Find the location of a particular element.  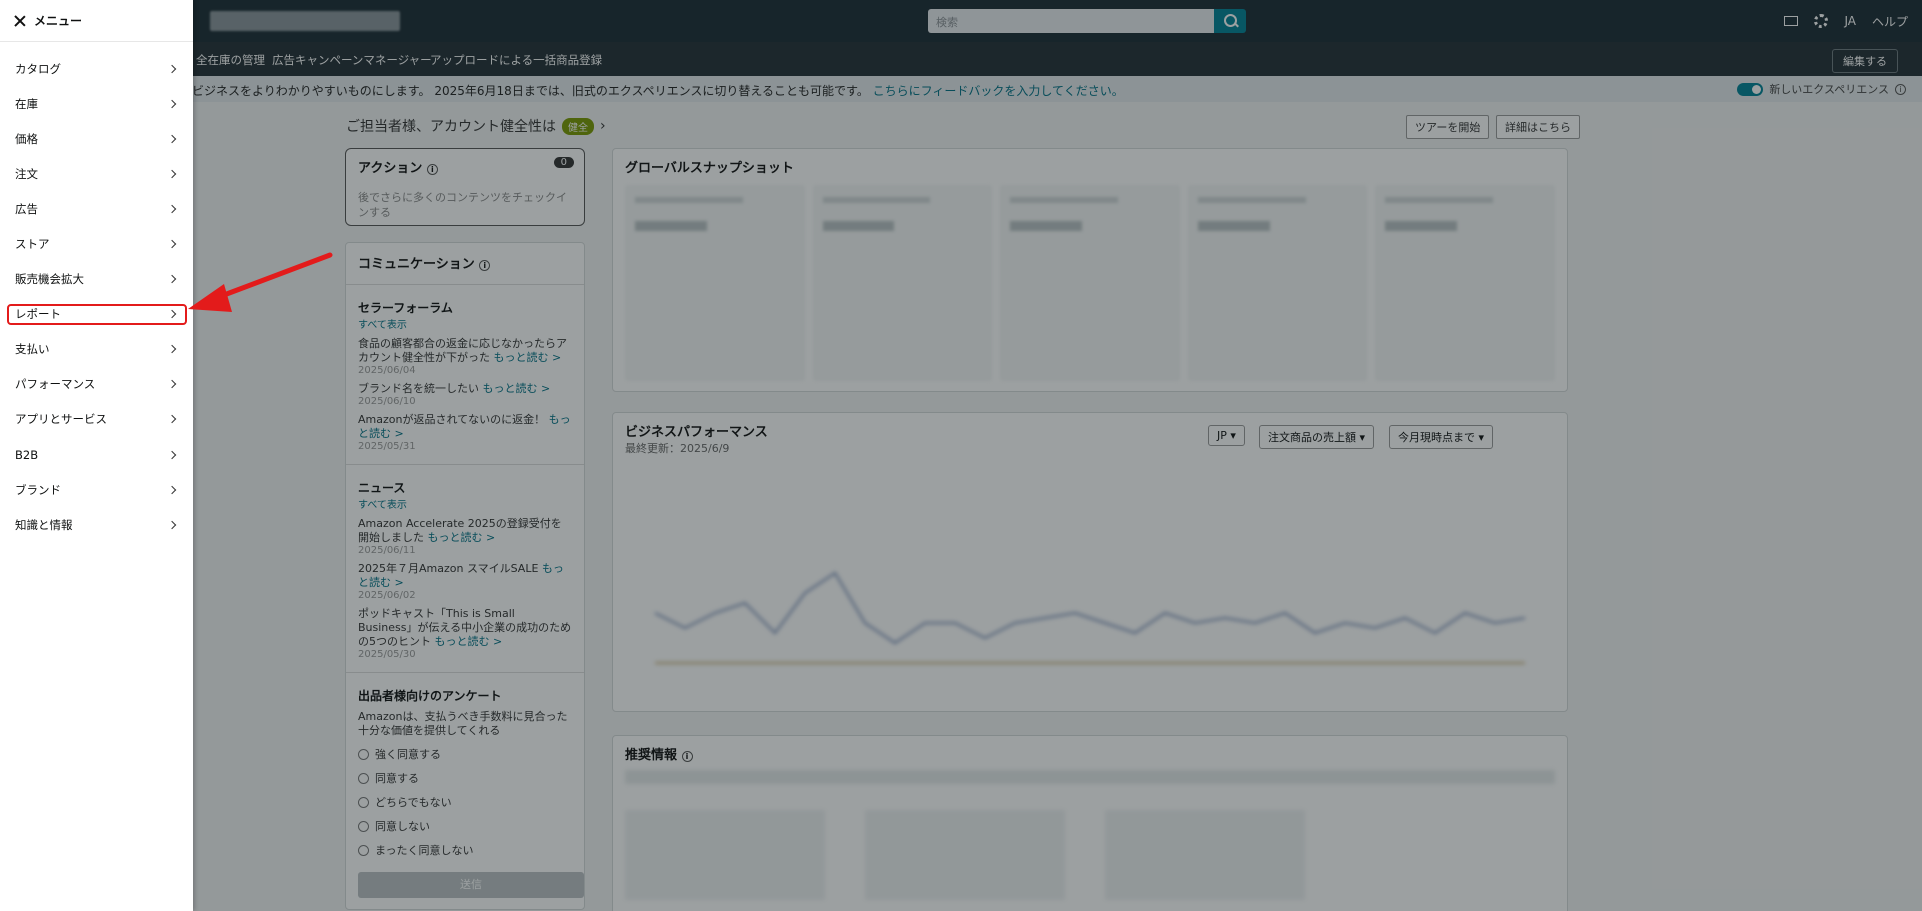

reports-highlight-box is located at coordinates (97, 314).